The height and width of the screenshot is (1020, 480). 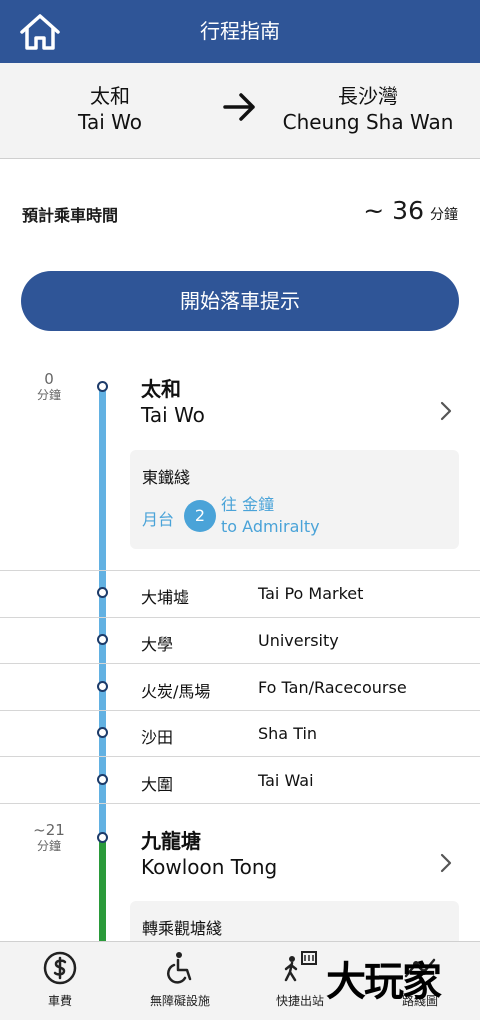 I want to click on stop-name-en: Fo Tan/Racecourse, so click(x=332, y=687).